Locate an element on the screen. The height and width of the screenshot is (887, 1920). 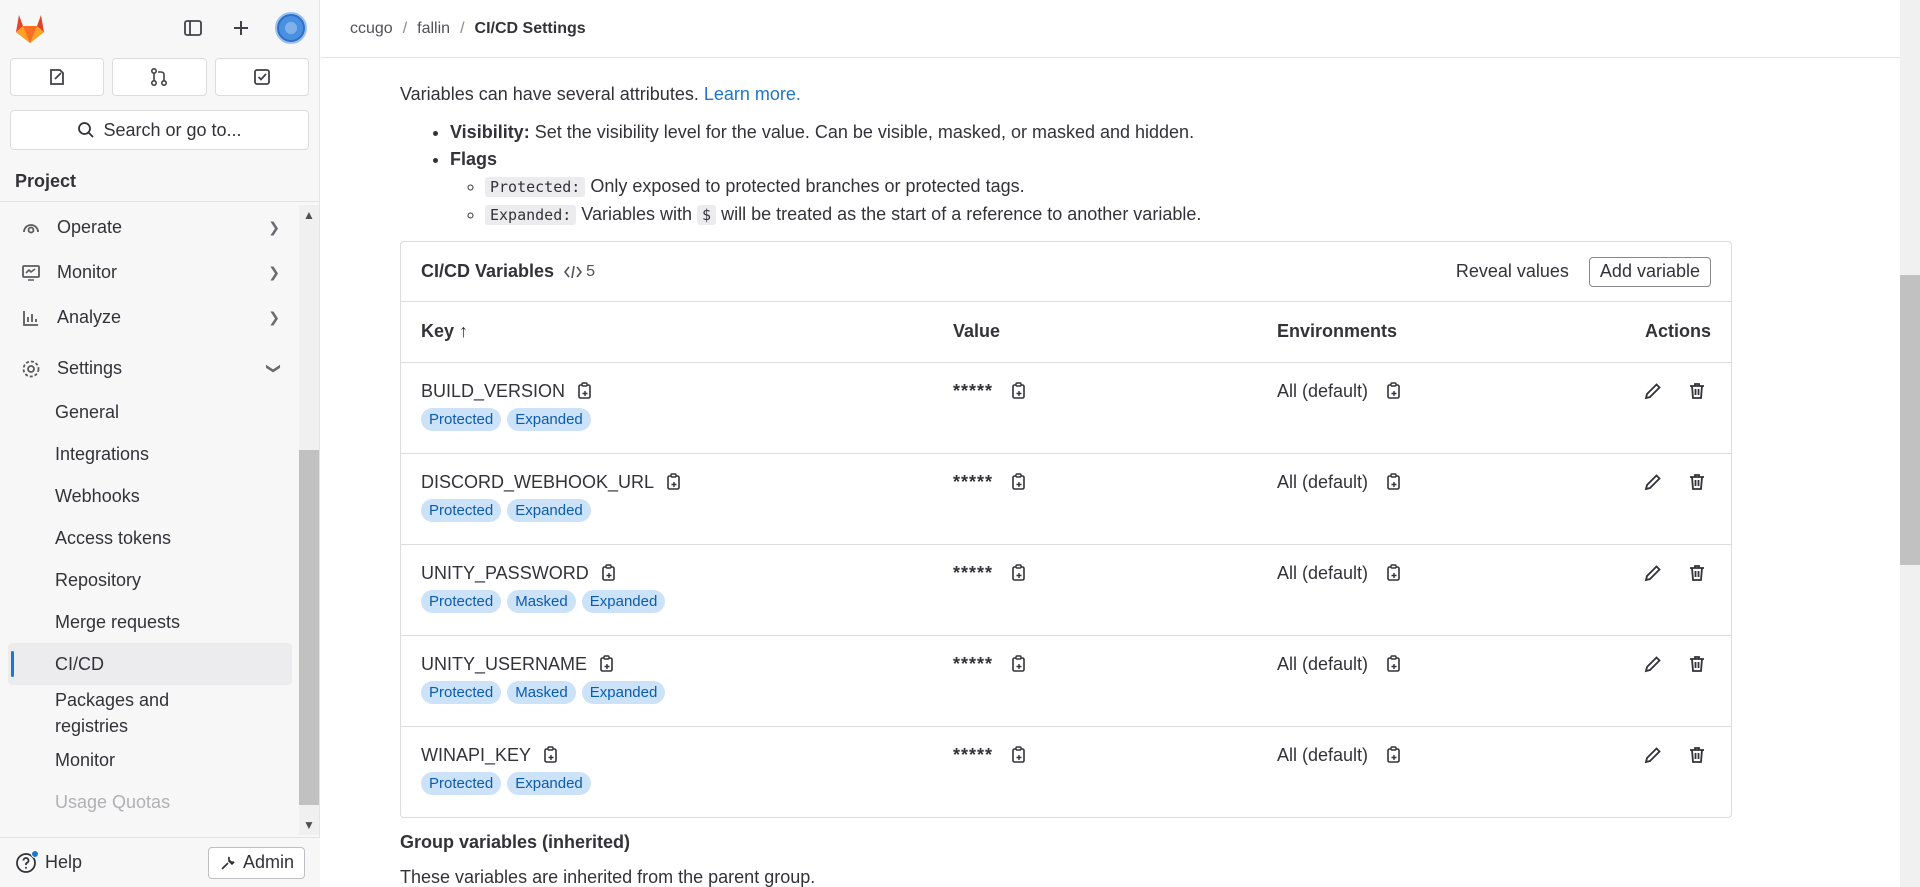
settings-item-merge-requests: Merge requests is located at coordinates (150, 622).